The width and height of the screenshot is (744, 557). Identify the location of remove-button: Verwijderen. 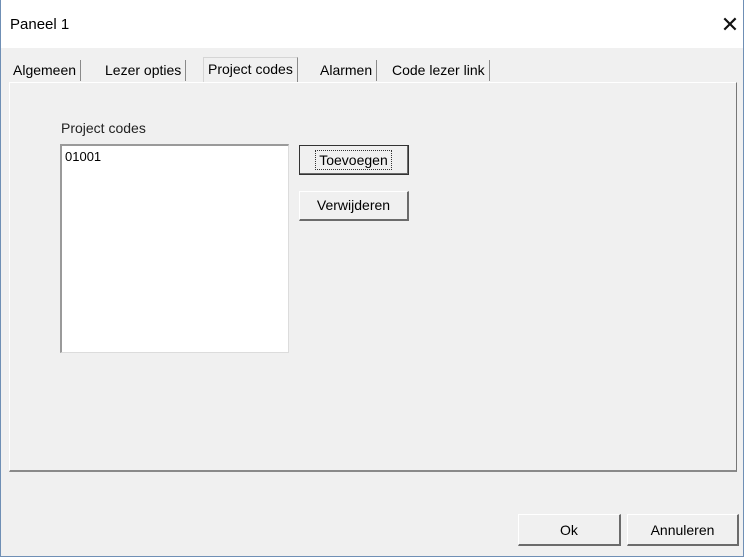
(354, 206).